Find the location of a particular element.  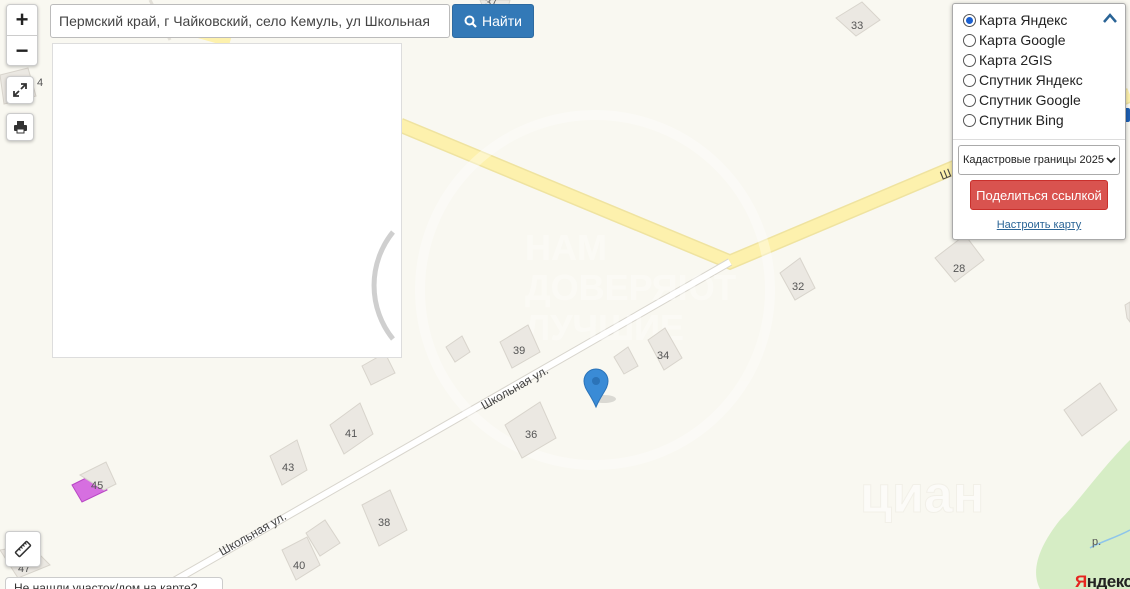

house-number-4: 4 is located at coordinates (40, 83).